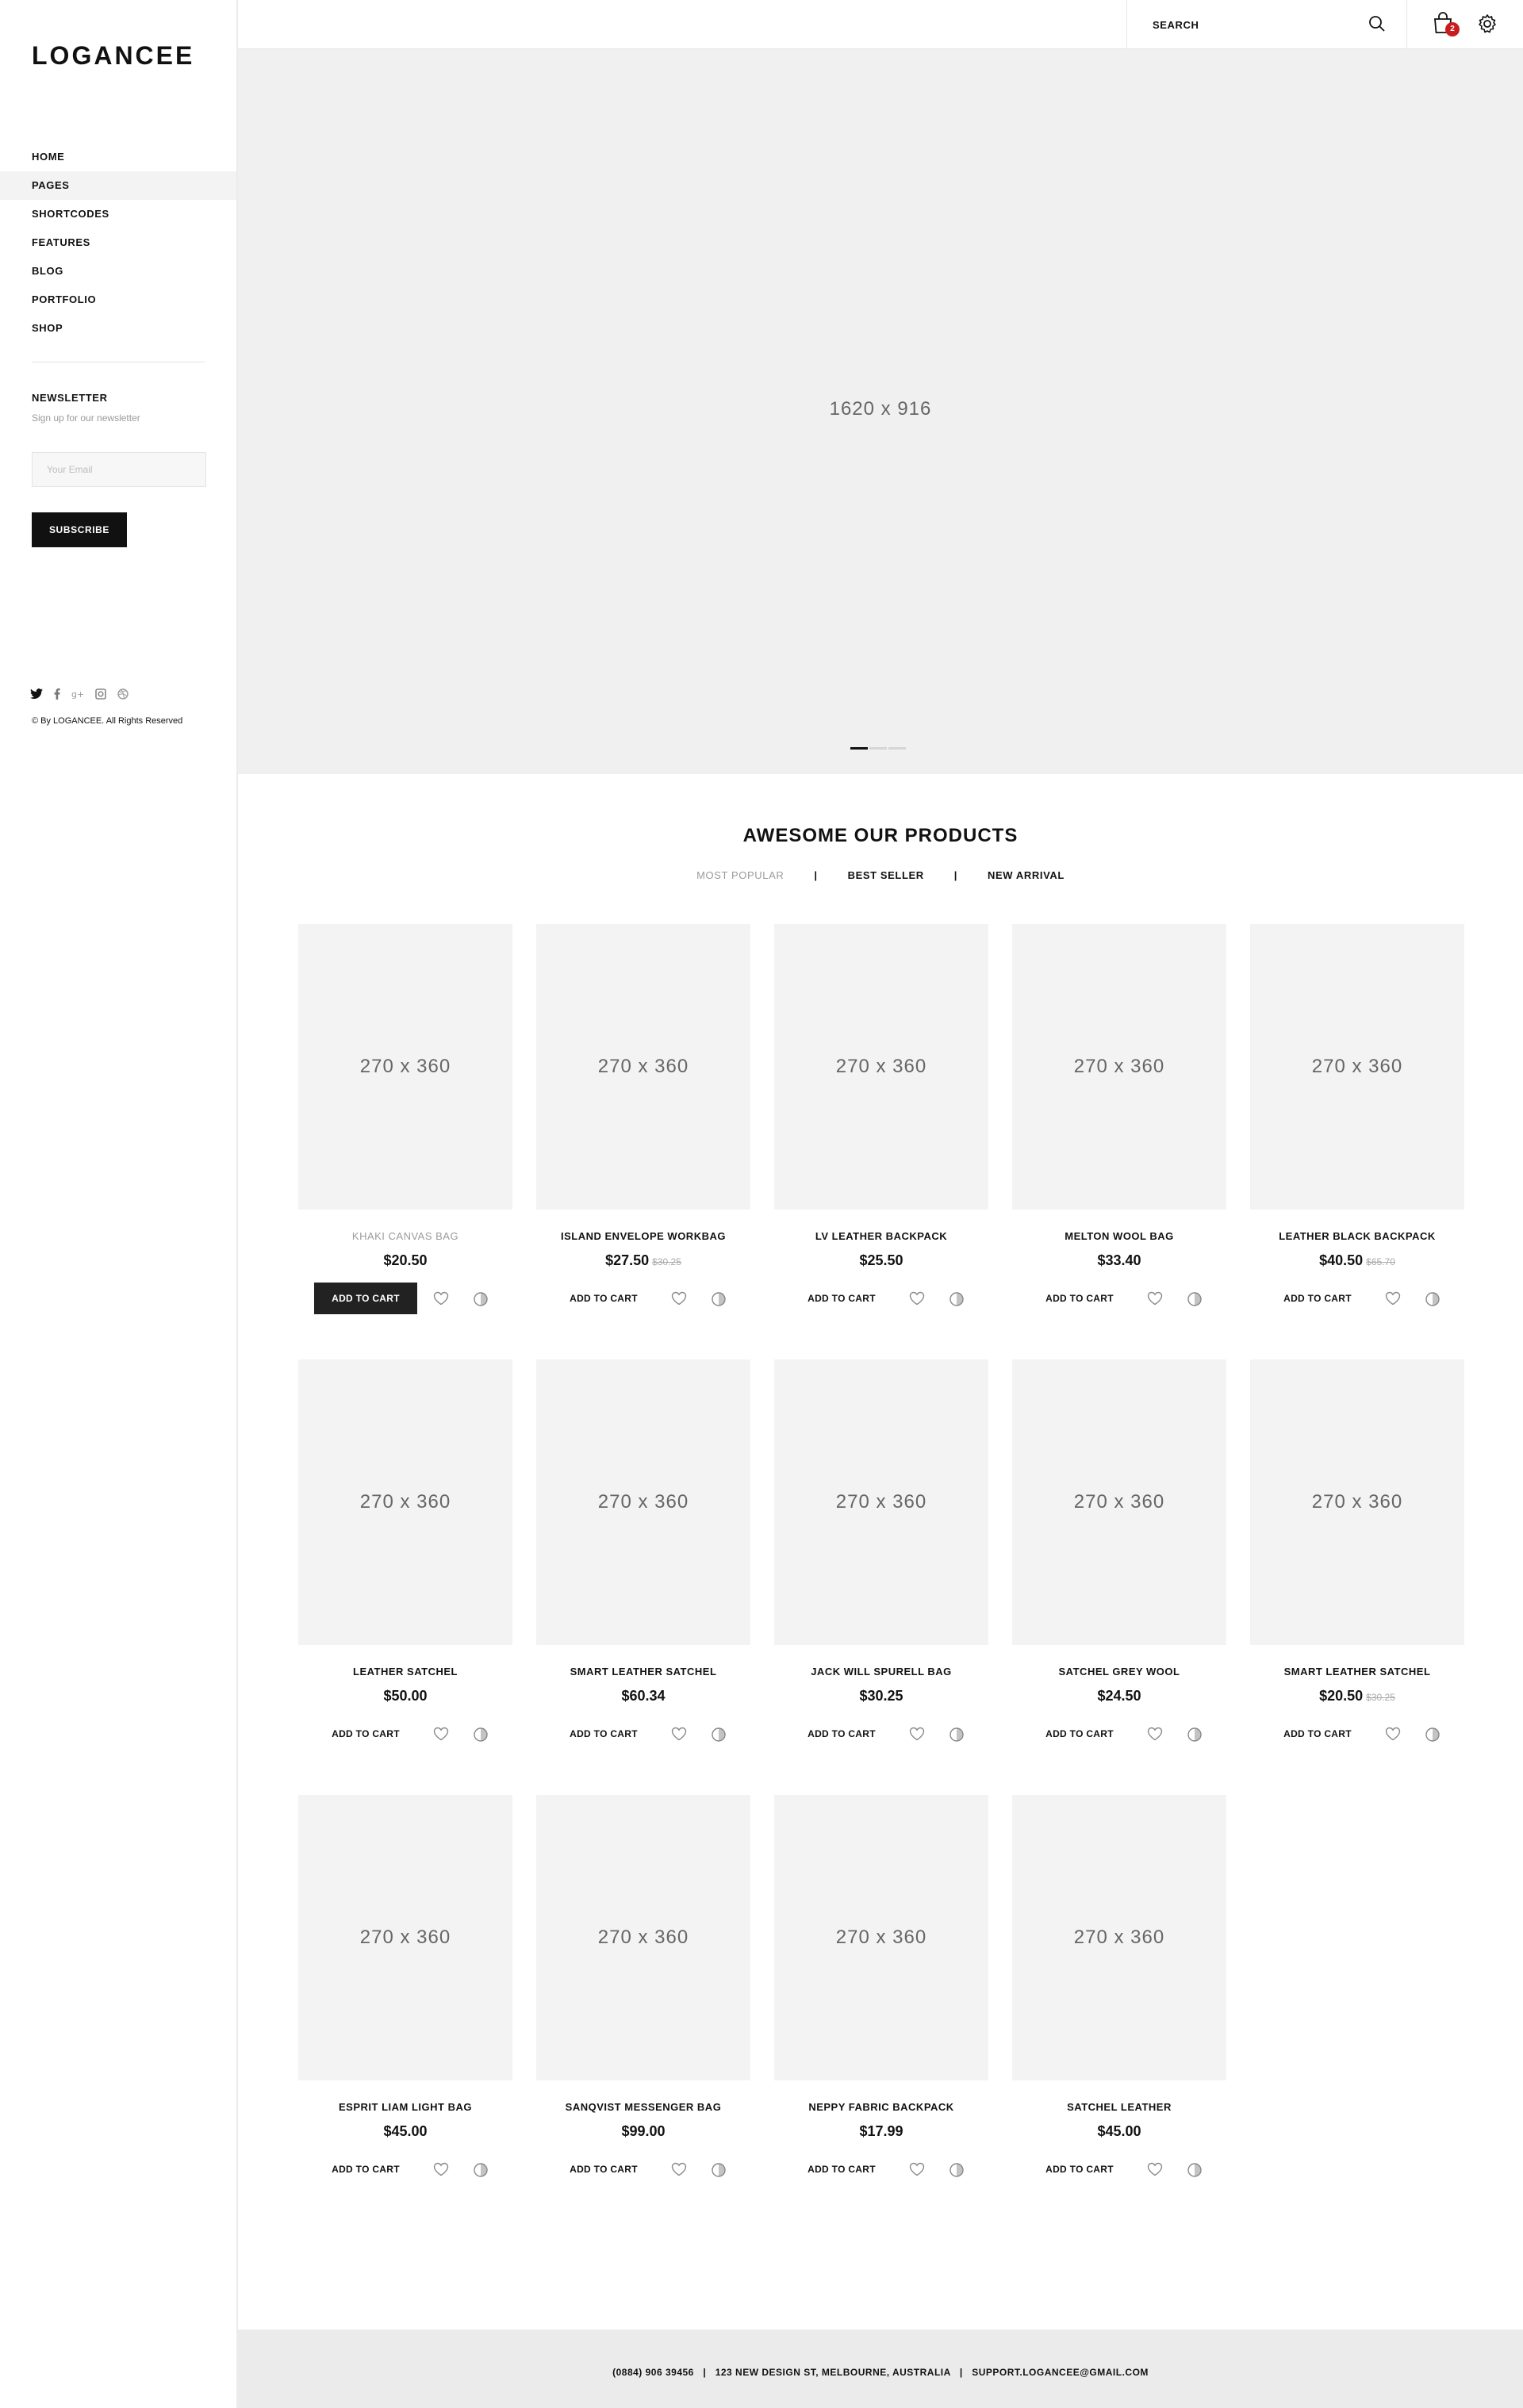 This screenshot has width=1523, height=2408. I want to click on instagram-icon, so click(100, 694).